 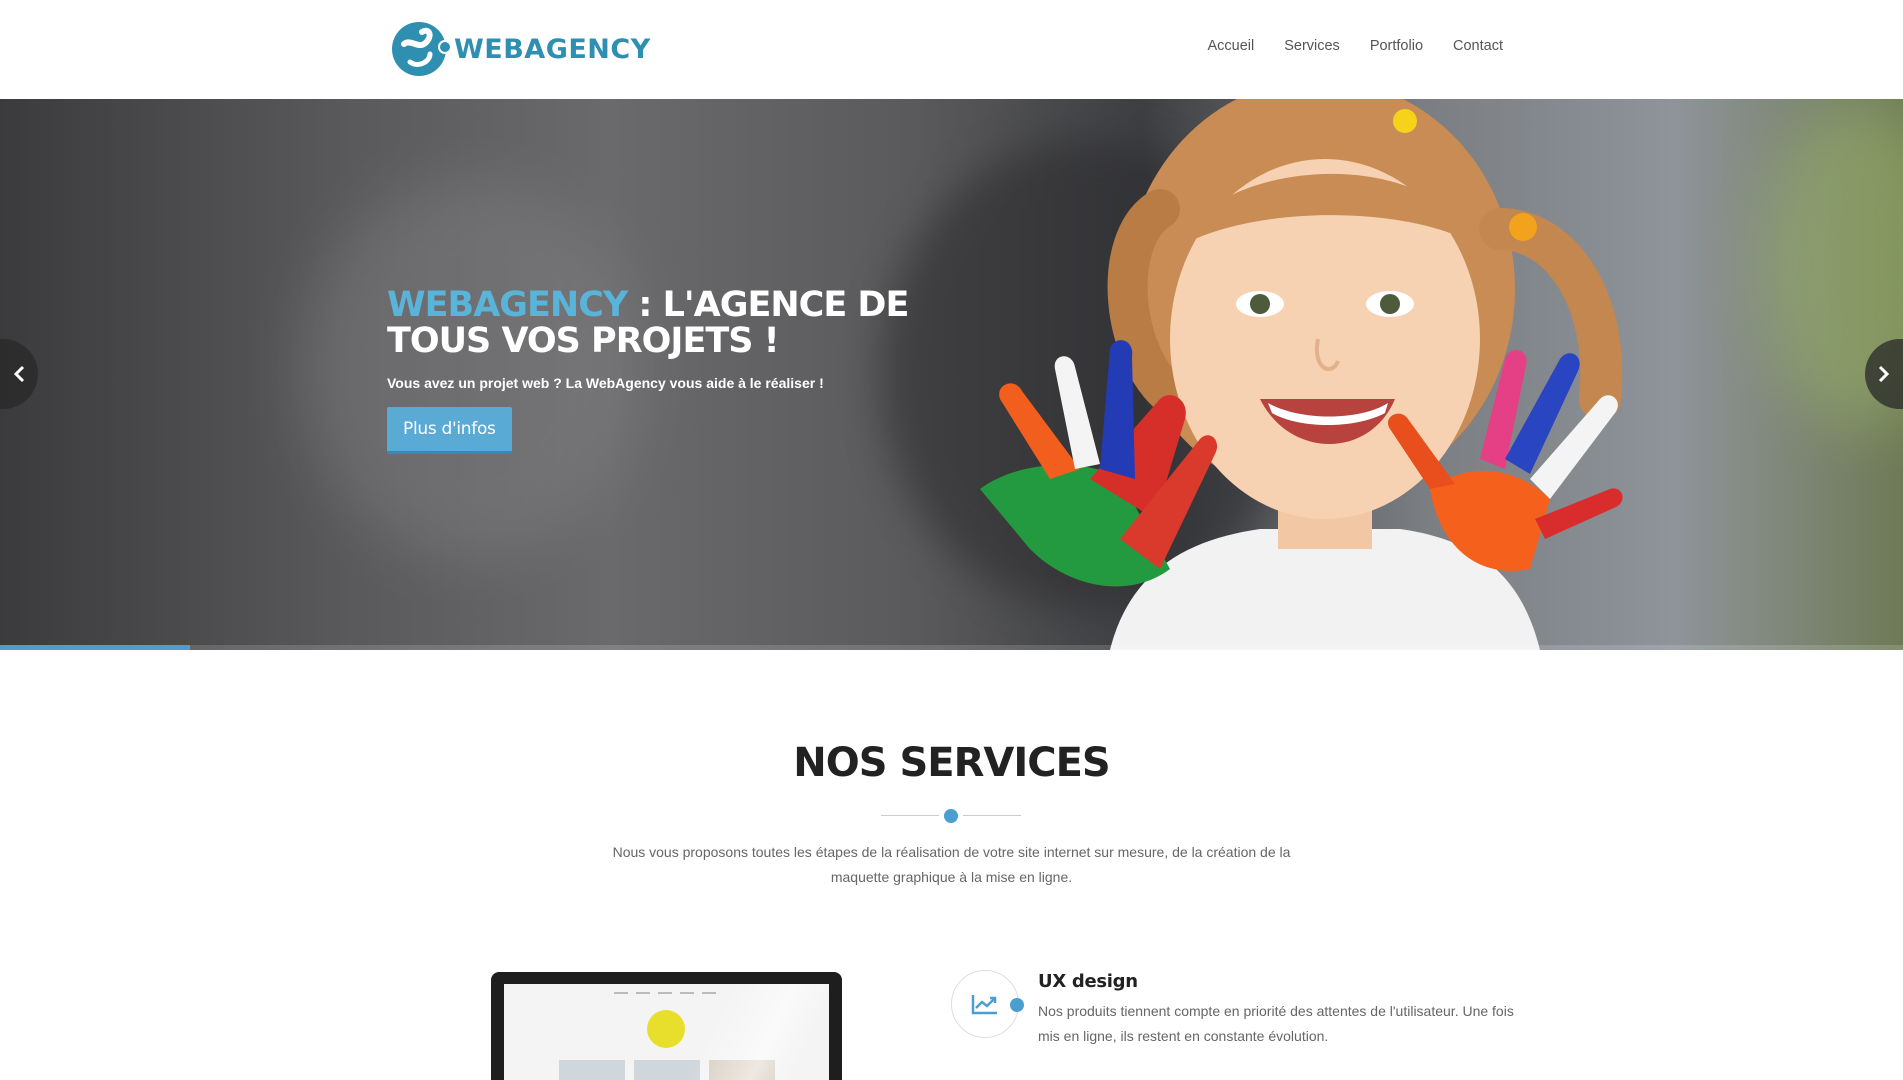 What do you see at coordinates (1230, 46) in the screenshot?
I see `nav-item-accueil: Accueil` at bounding box center [1230, 46].